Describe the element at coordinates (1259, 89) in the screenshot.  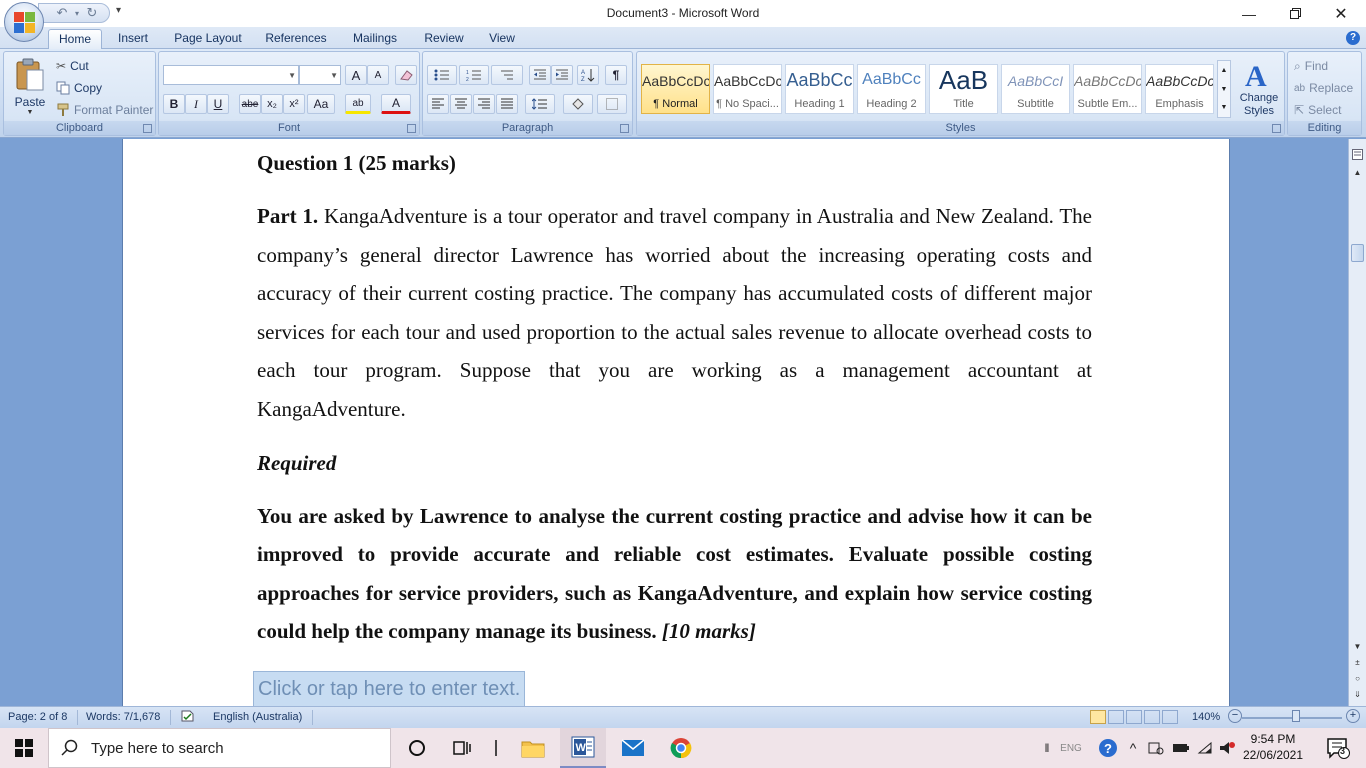
I see `change-styles-button: A Change Styles` at that location.